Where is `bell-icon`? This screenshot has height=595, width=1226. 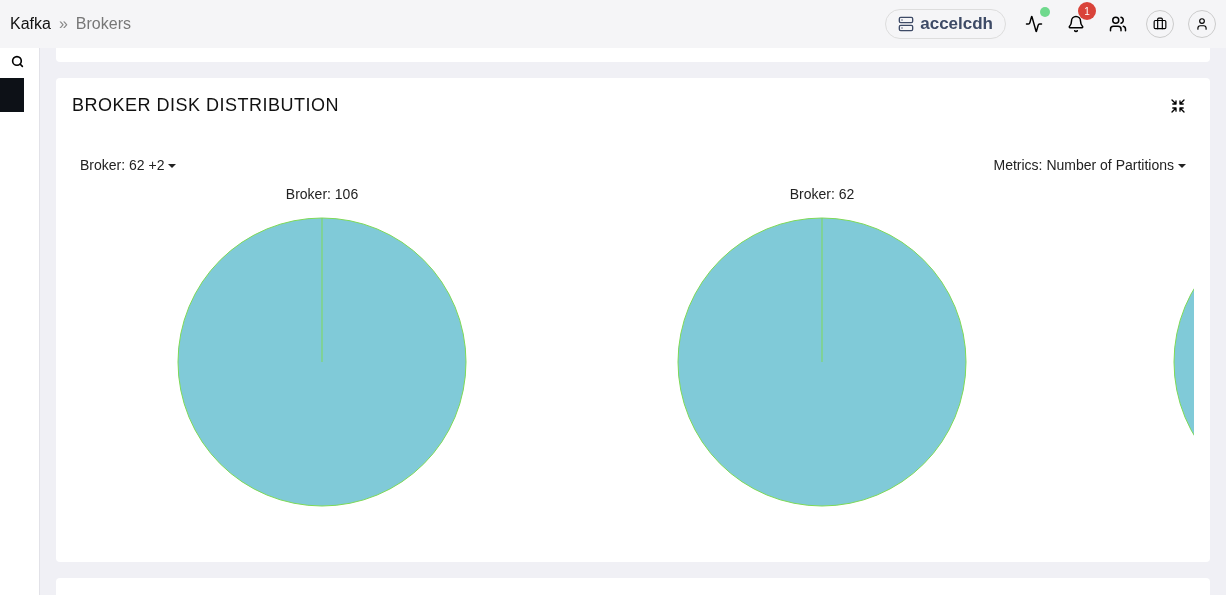
bell-icon is located at coordinates (1076, 24).